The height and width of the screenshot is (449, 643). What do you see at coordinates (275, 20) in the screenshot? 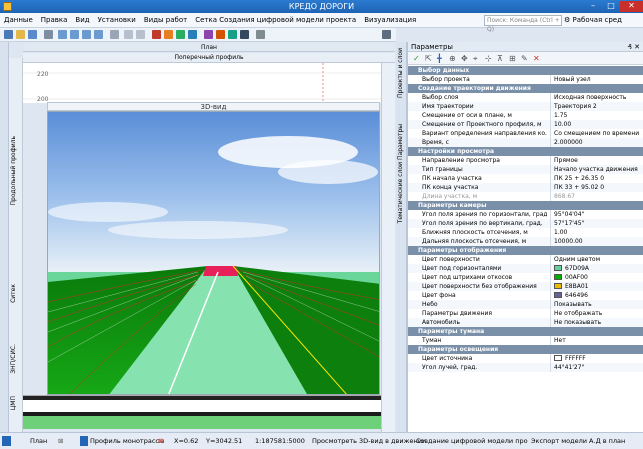
I see `menu-grid: Сетка Создания цифровой модели проекта` at bounding box center [275, 20].